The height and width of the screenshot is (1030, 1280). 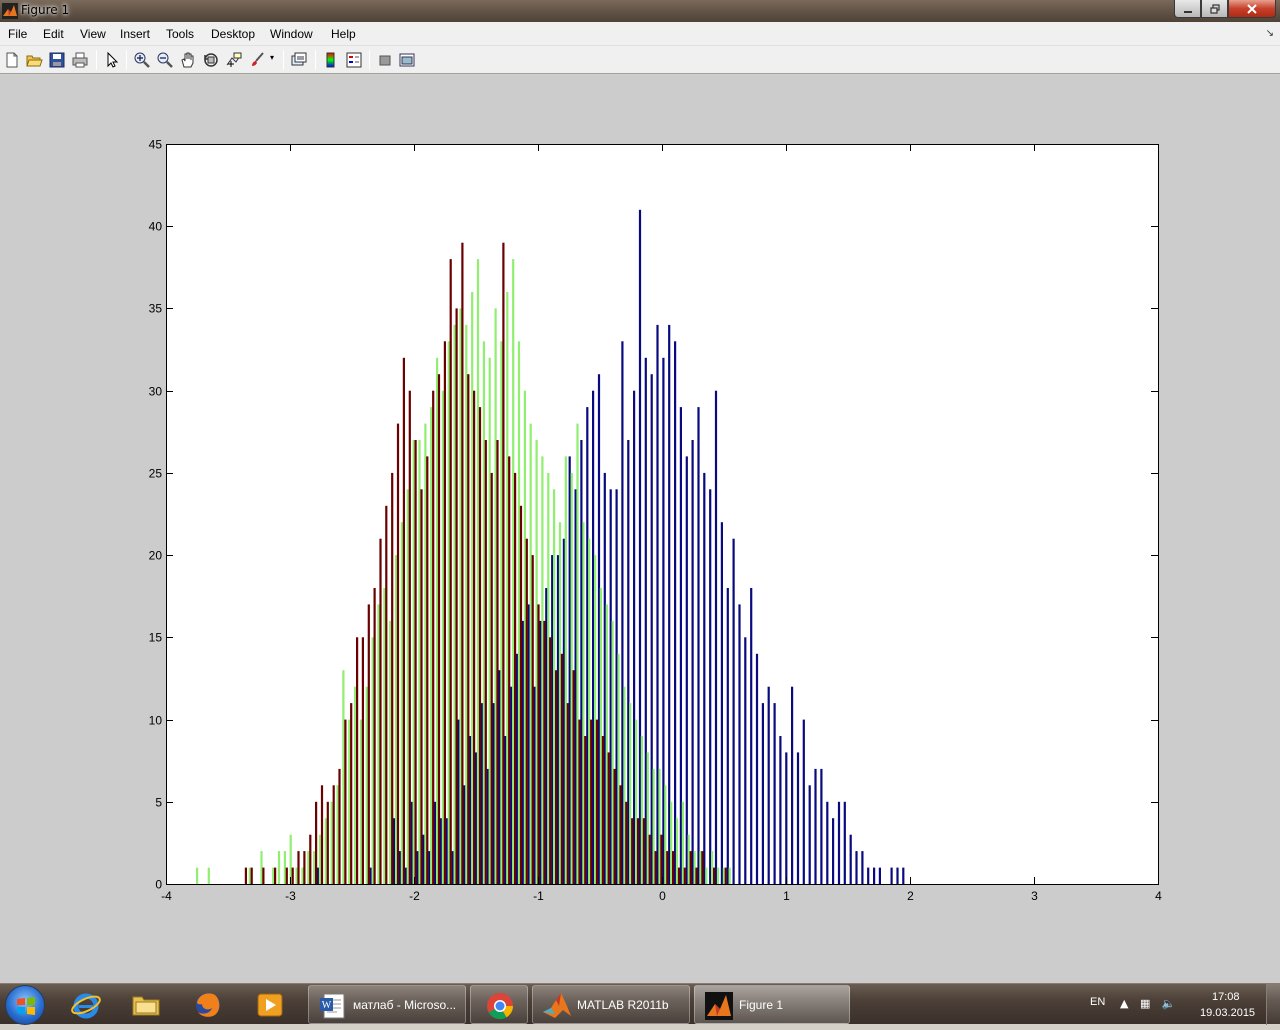 I want to click on tray-icons: ▲ ▦ 🔈, so click(x=1148, y=1003).